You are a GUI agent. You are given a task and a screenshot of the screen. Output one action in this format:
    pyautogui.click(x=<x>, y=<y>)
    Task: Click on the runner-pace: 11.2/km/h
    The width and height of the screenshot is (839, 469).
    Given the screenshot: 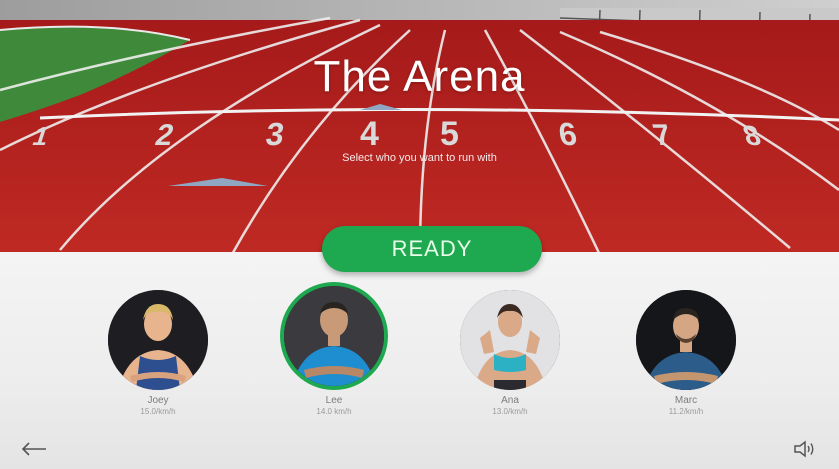 What is the action you would take?
    pyautogui.click(x=686, y=411)
    